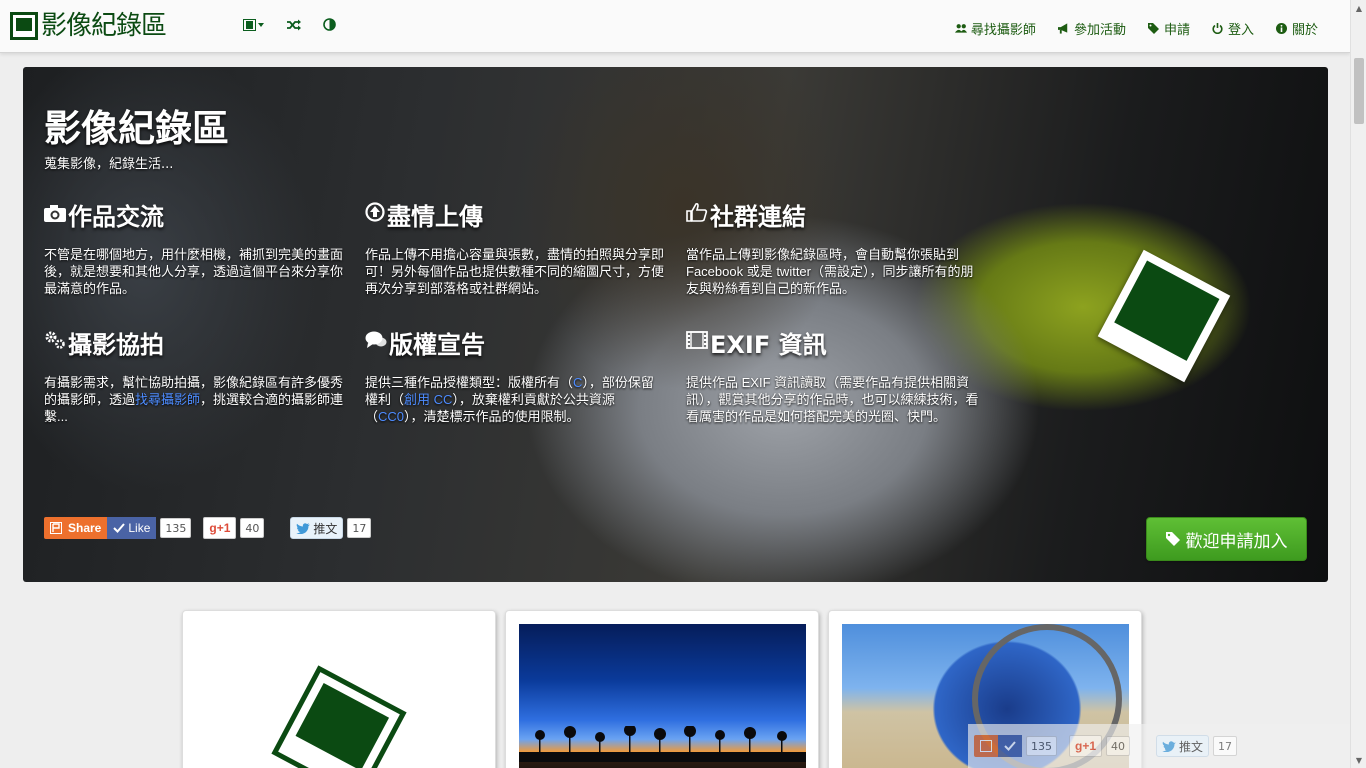 This screenshot has height=768, width=1366. Describe the element at coordinates (662, 696) in the screenshot. I see `photo-thumbnail` at that location.